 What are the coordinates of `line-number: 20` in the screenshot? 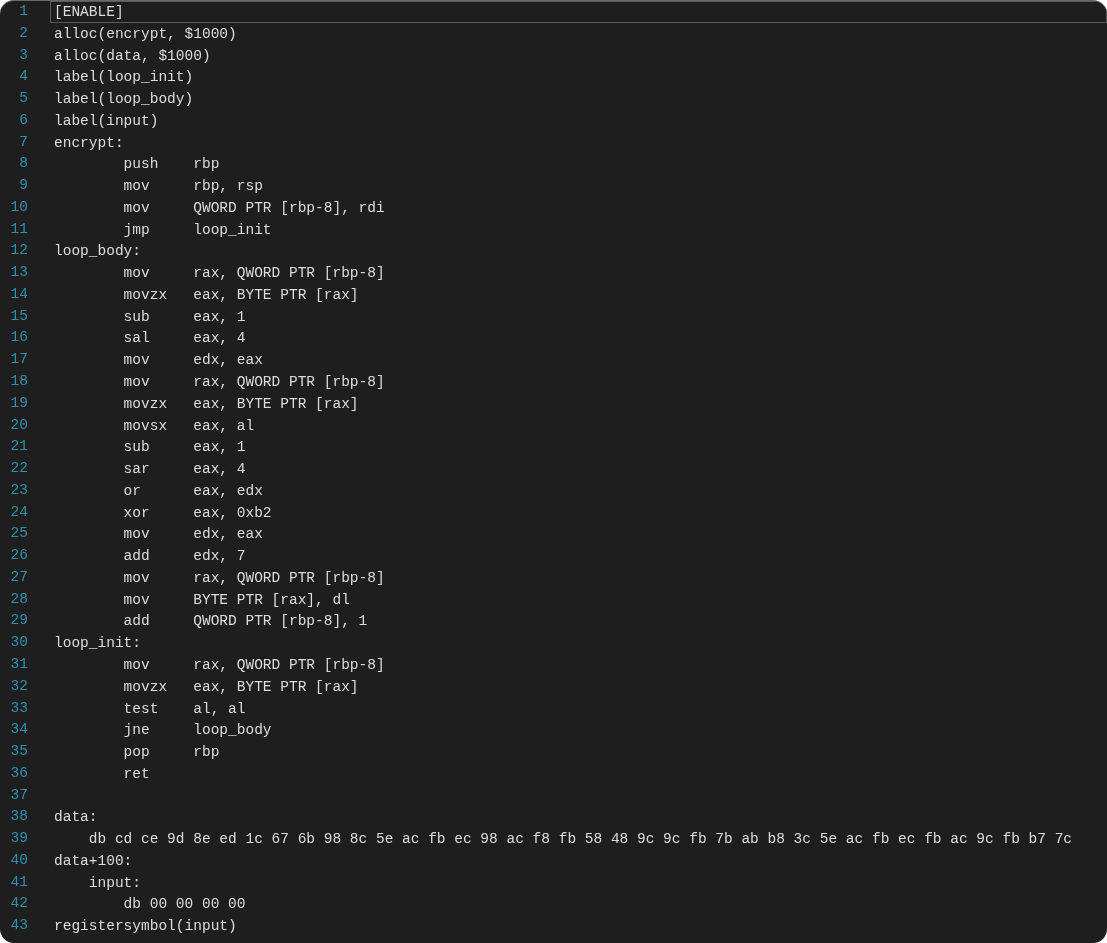 It's located at (19, 425).